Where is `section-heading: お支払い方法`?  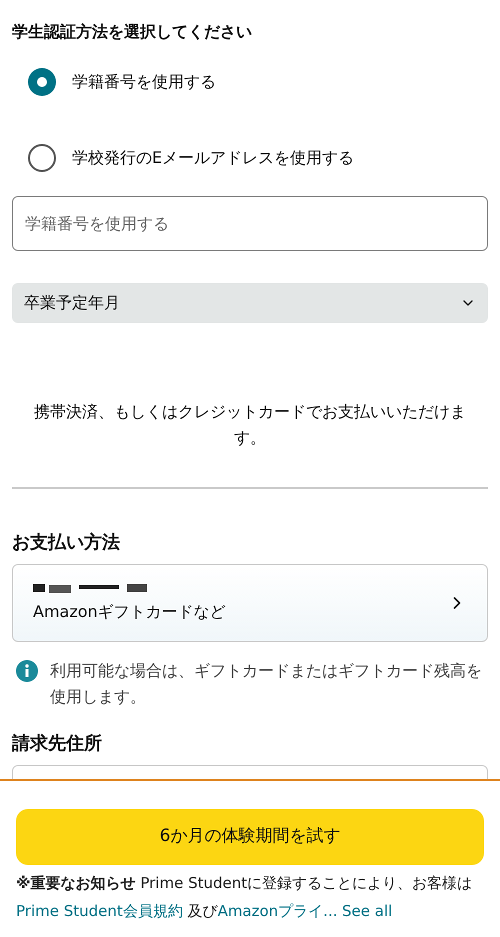 section-heading: お支払い方法 is located at coordinates (66, 543).